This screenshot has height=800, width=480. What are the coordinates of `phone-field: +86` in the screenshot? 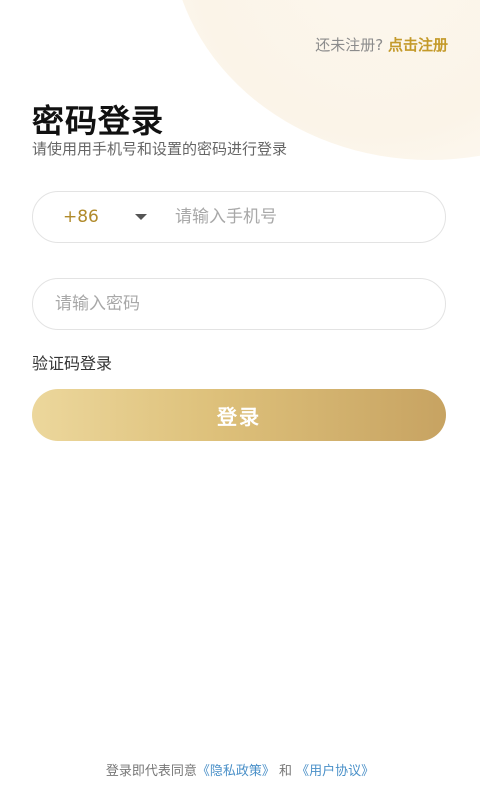 It's located at (239, 217).